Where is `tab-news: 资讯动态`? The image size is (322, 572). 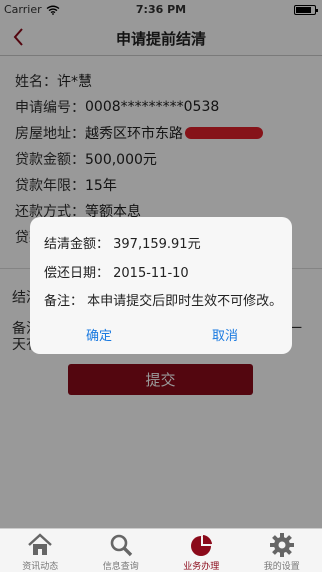 tab-news: 资讯动态 is located at coordinates (40, 550).